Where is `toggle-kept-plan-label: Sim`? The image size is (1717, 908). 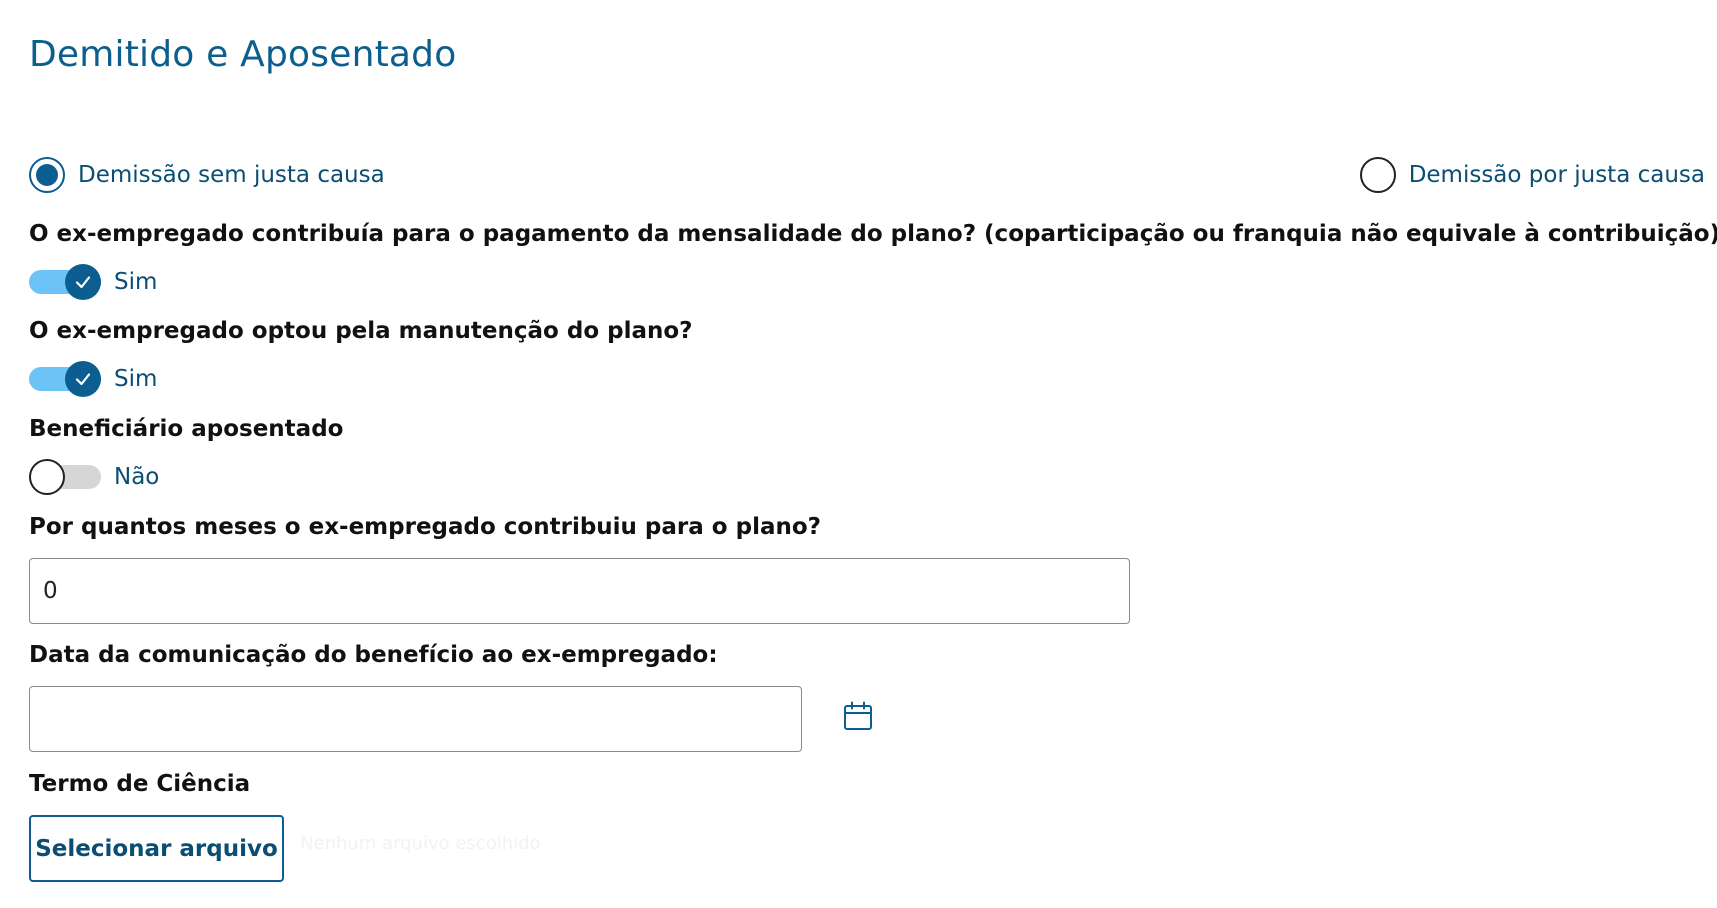 toggle-kept-plan-label: Sim is located at coordinates (136, 379).